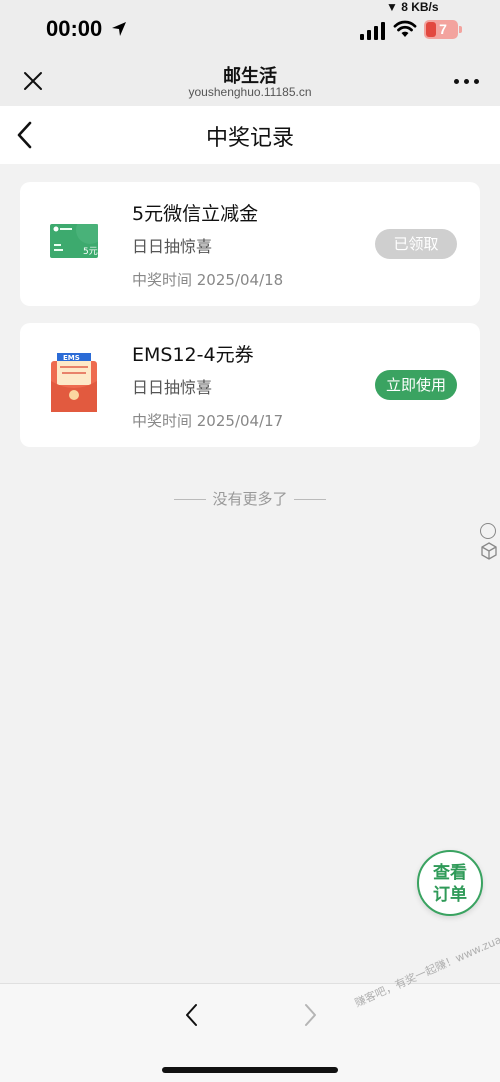 The image size is (500, 1082). Describe the element at coordinates (489, 551) in the screenshot. I see `floating-cube-icon` at that location.